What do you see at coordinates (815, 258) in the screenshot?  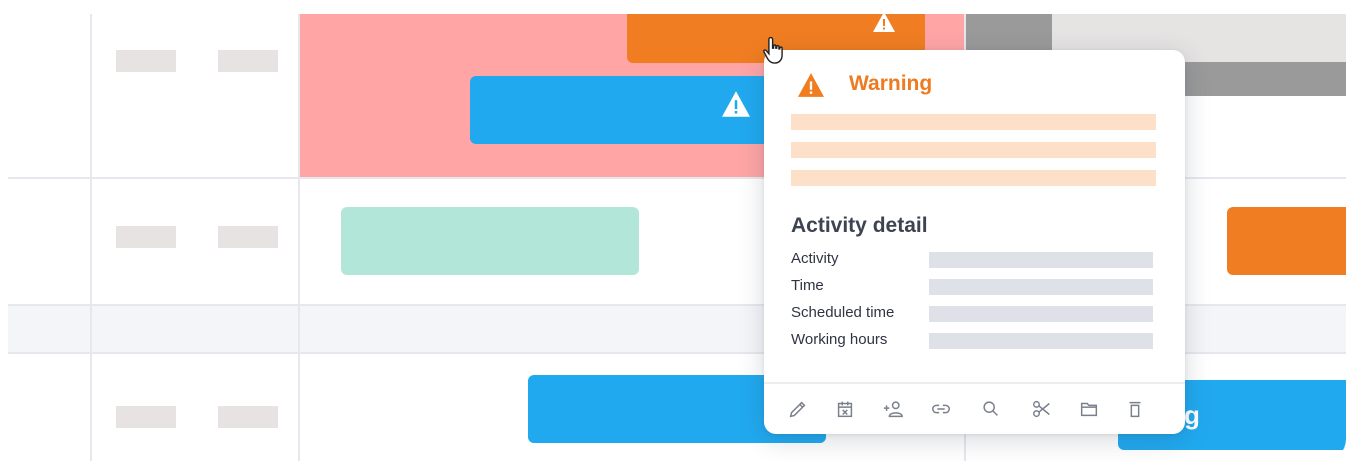 I see `detail-label-activity: Activity` at bounding box center [815, 258].